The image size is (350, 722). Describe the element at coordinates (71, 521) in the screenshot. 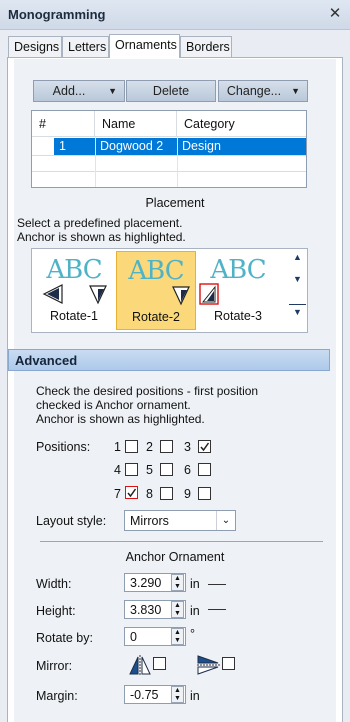

I see `layout-style-label: Layout style:` at that location.